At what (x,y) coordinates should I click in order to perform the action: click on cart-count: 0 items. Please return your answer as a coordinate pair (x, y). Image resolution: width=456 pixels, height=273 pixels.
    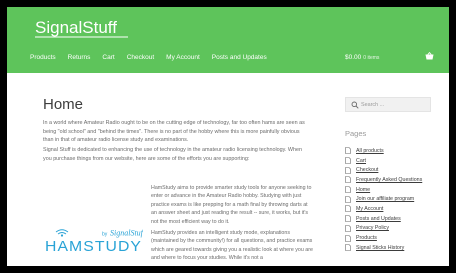
    Looking at the image, I should click on (371, 58).